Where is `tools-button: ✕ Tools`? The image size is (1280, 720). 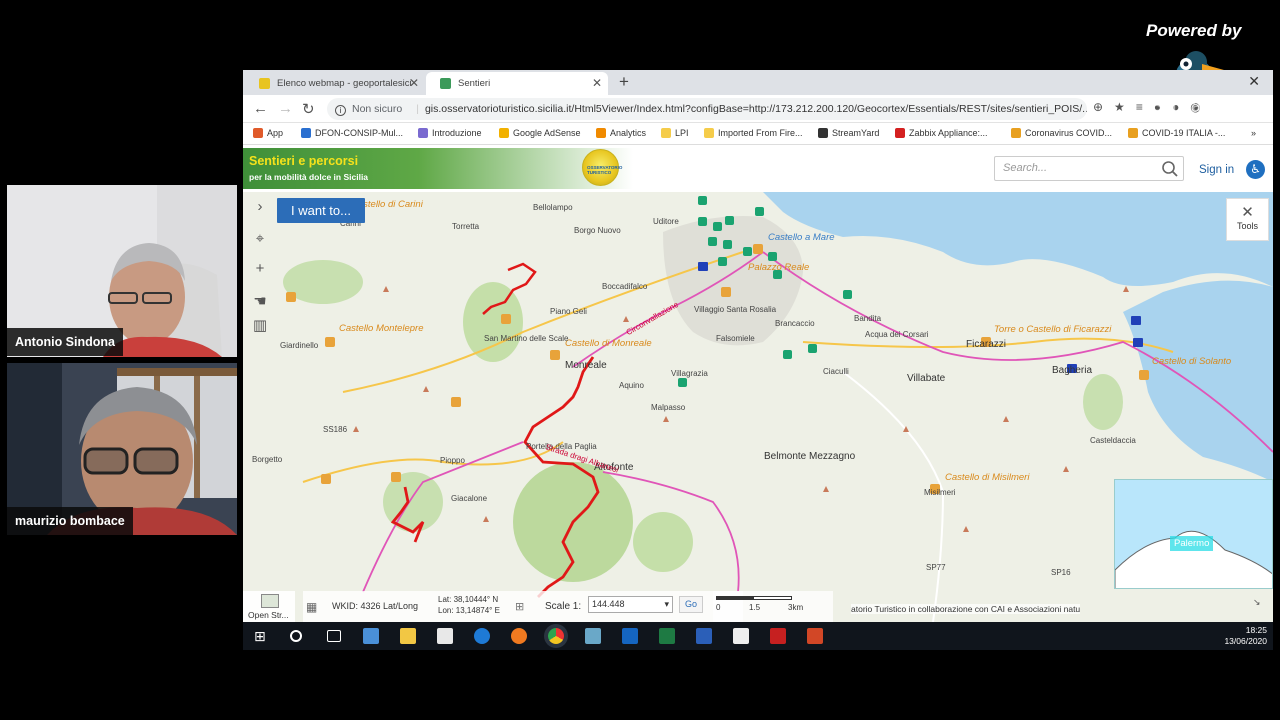
tools-button: ✕ Tools is located at coordinates (1247, 219).